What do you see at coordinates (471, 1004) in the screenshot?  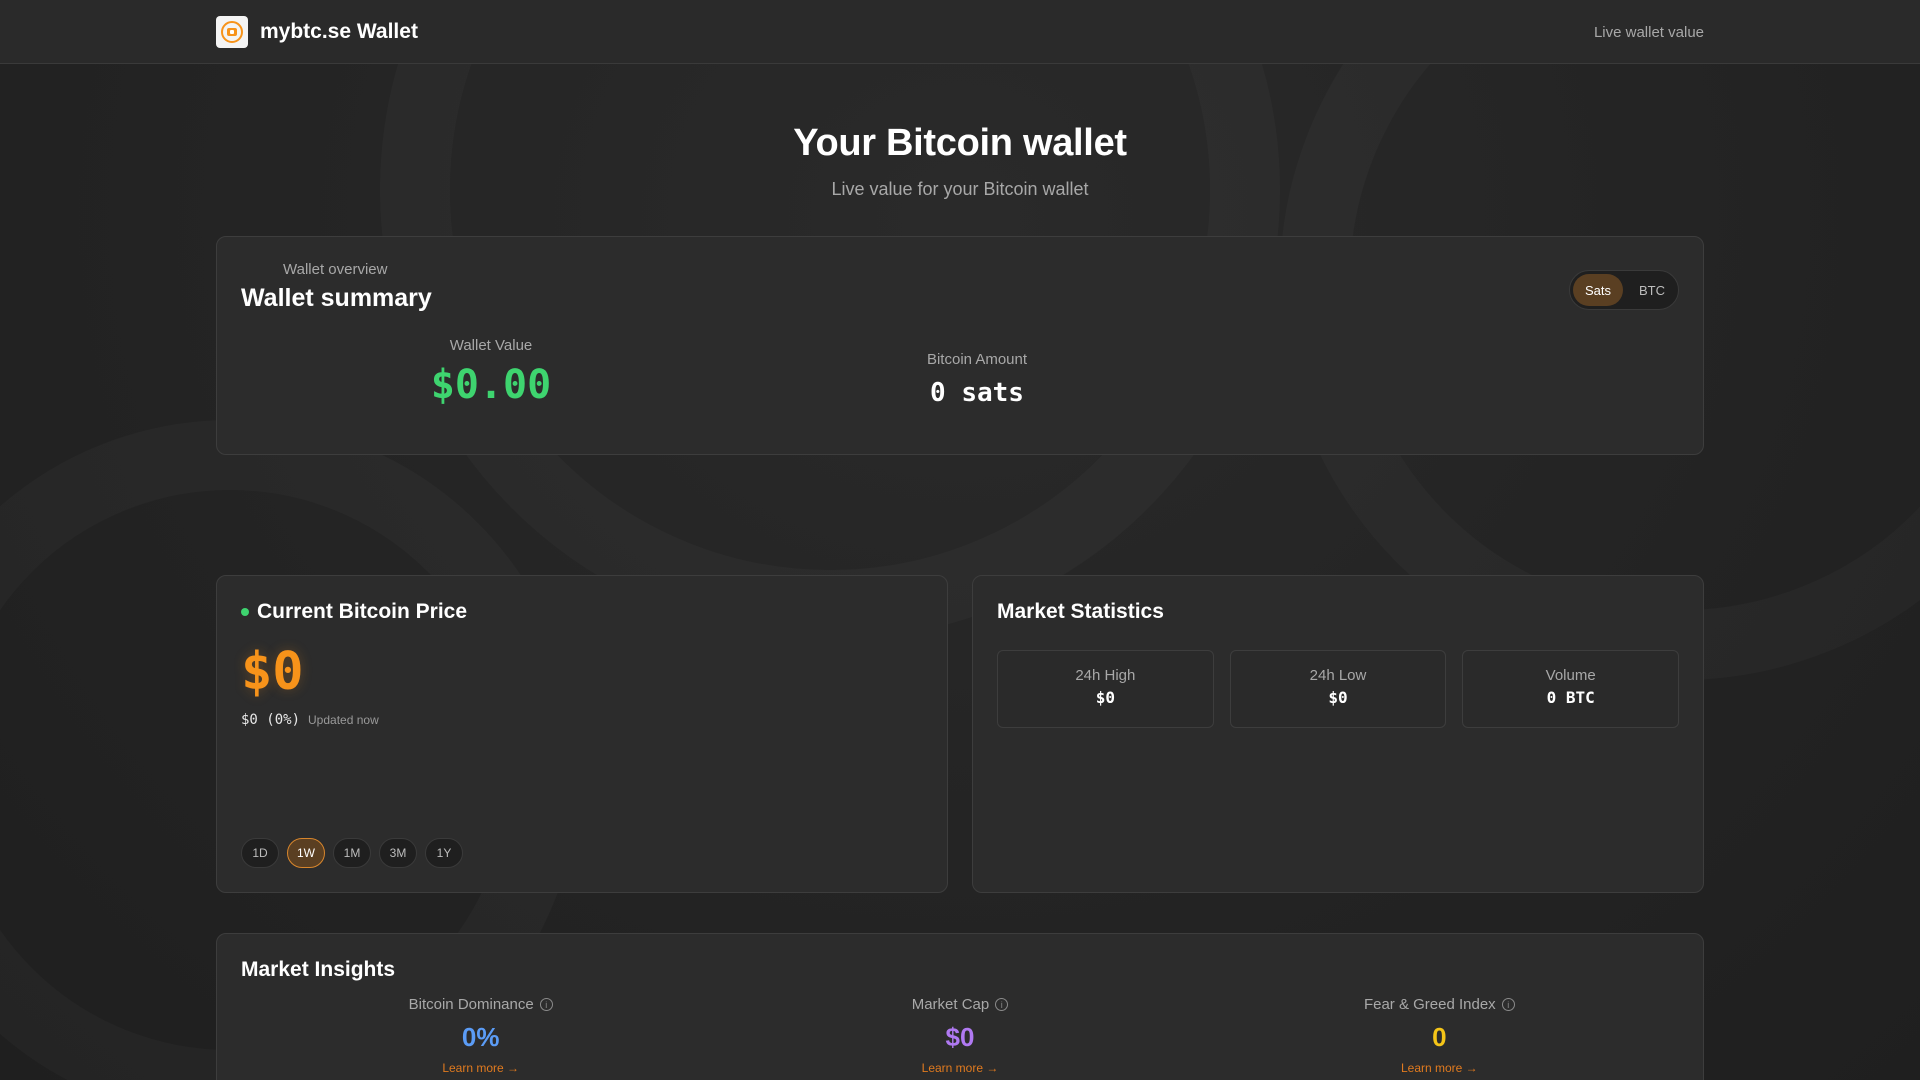 I see `insight-label: Bitcoin Dominance` at bounding box center [471, 1004].